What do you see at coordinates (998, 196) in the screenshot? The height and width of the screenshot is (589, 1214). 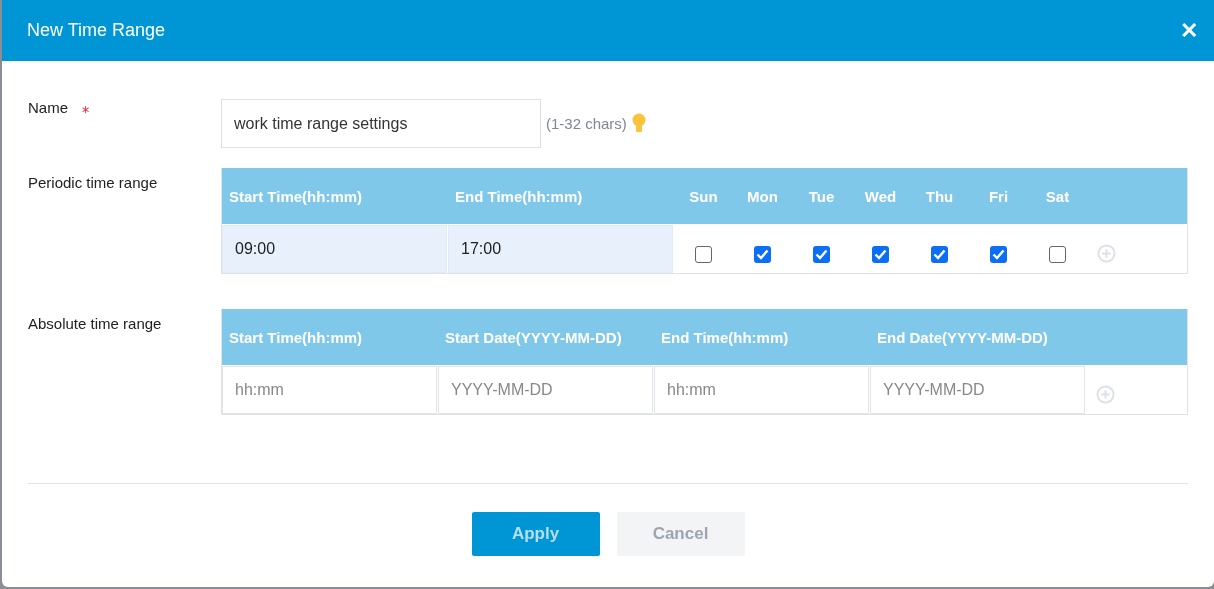 I see `column-header: Fri` at bounding box center [998, 196].